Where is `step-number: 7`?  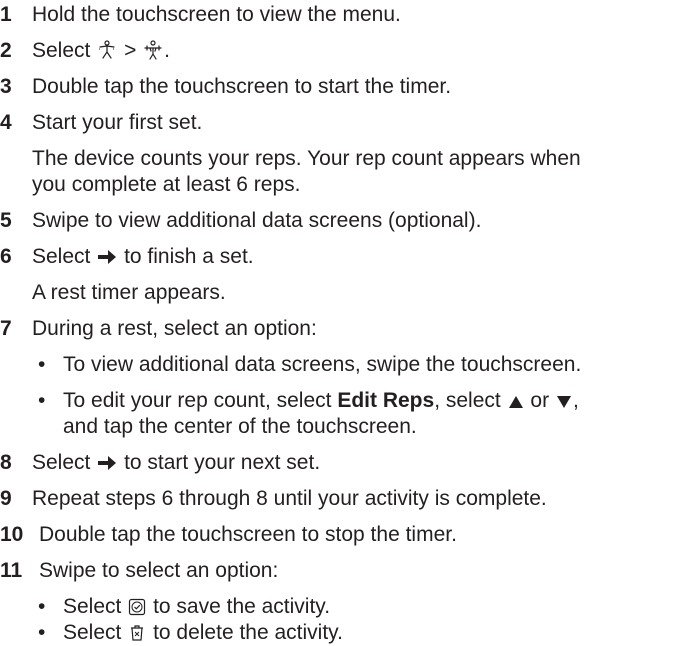
step-number: 7 is located at coordinates (6, 328).